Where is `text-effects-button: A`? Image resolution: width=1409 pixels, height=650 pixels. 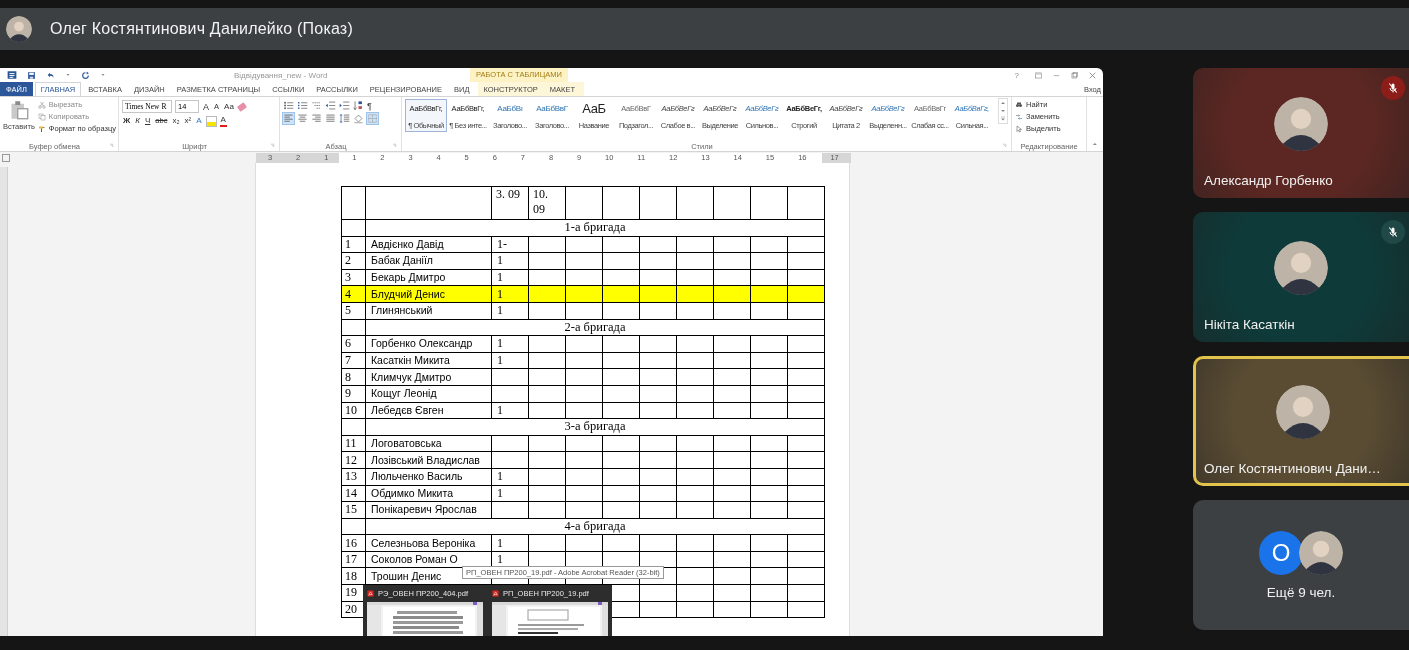
text-effects-button: A is located at coordinates (199, 121).